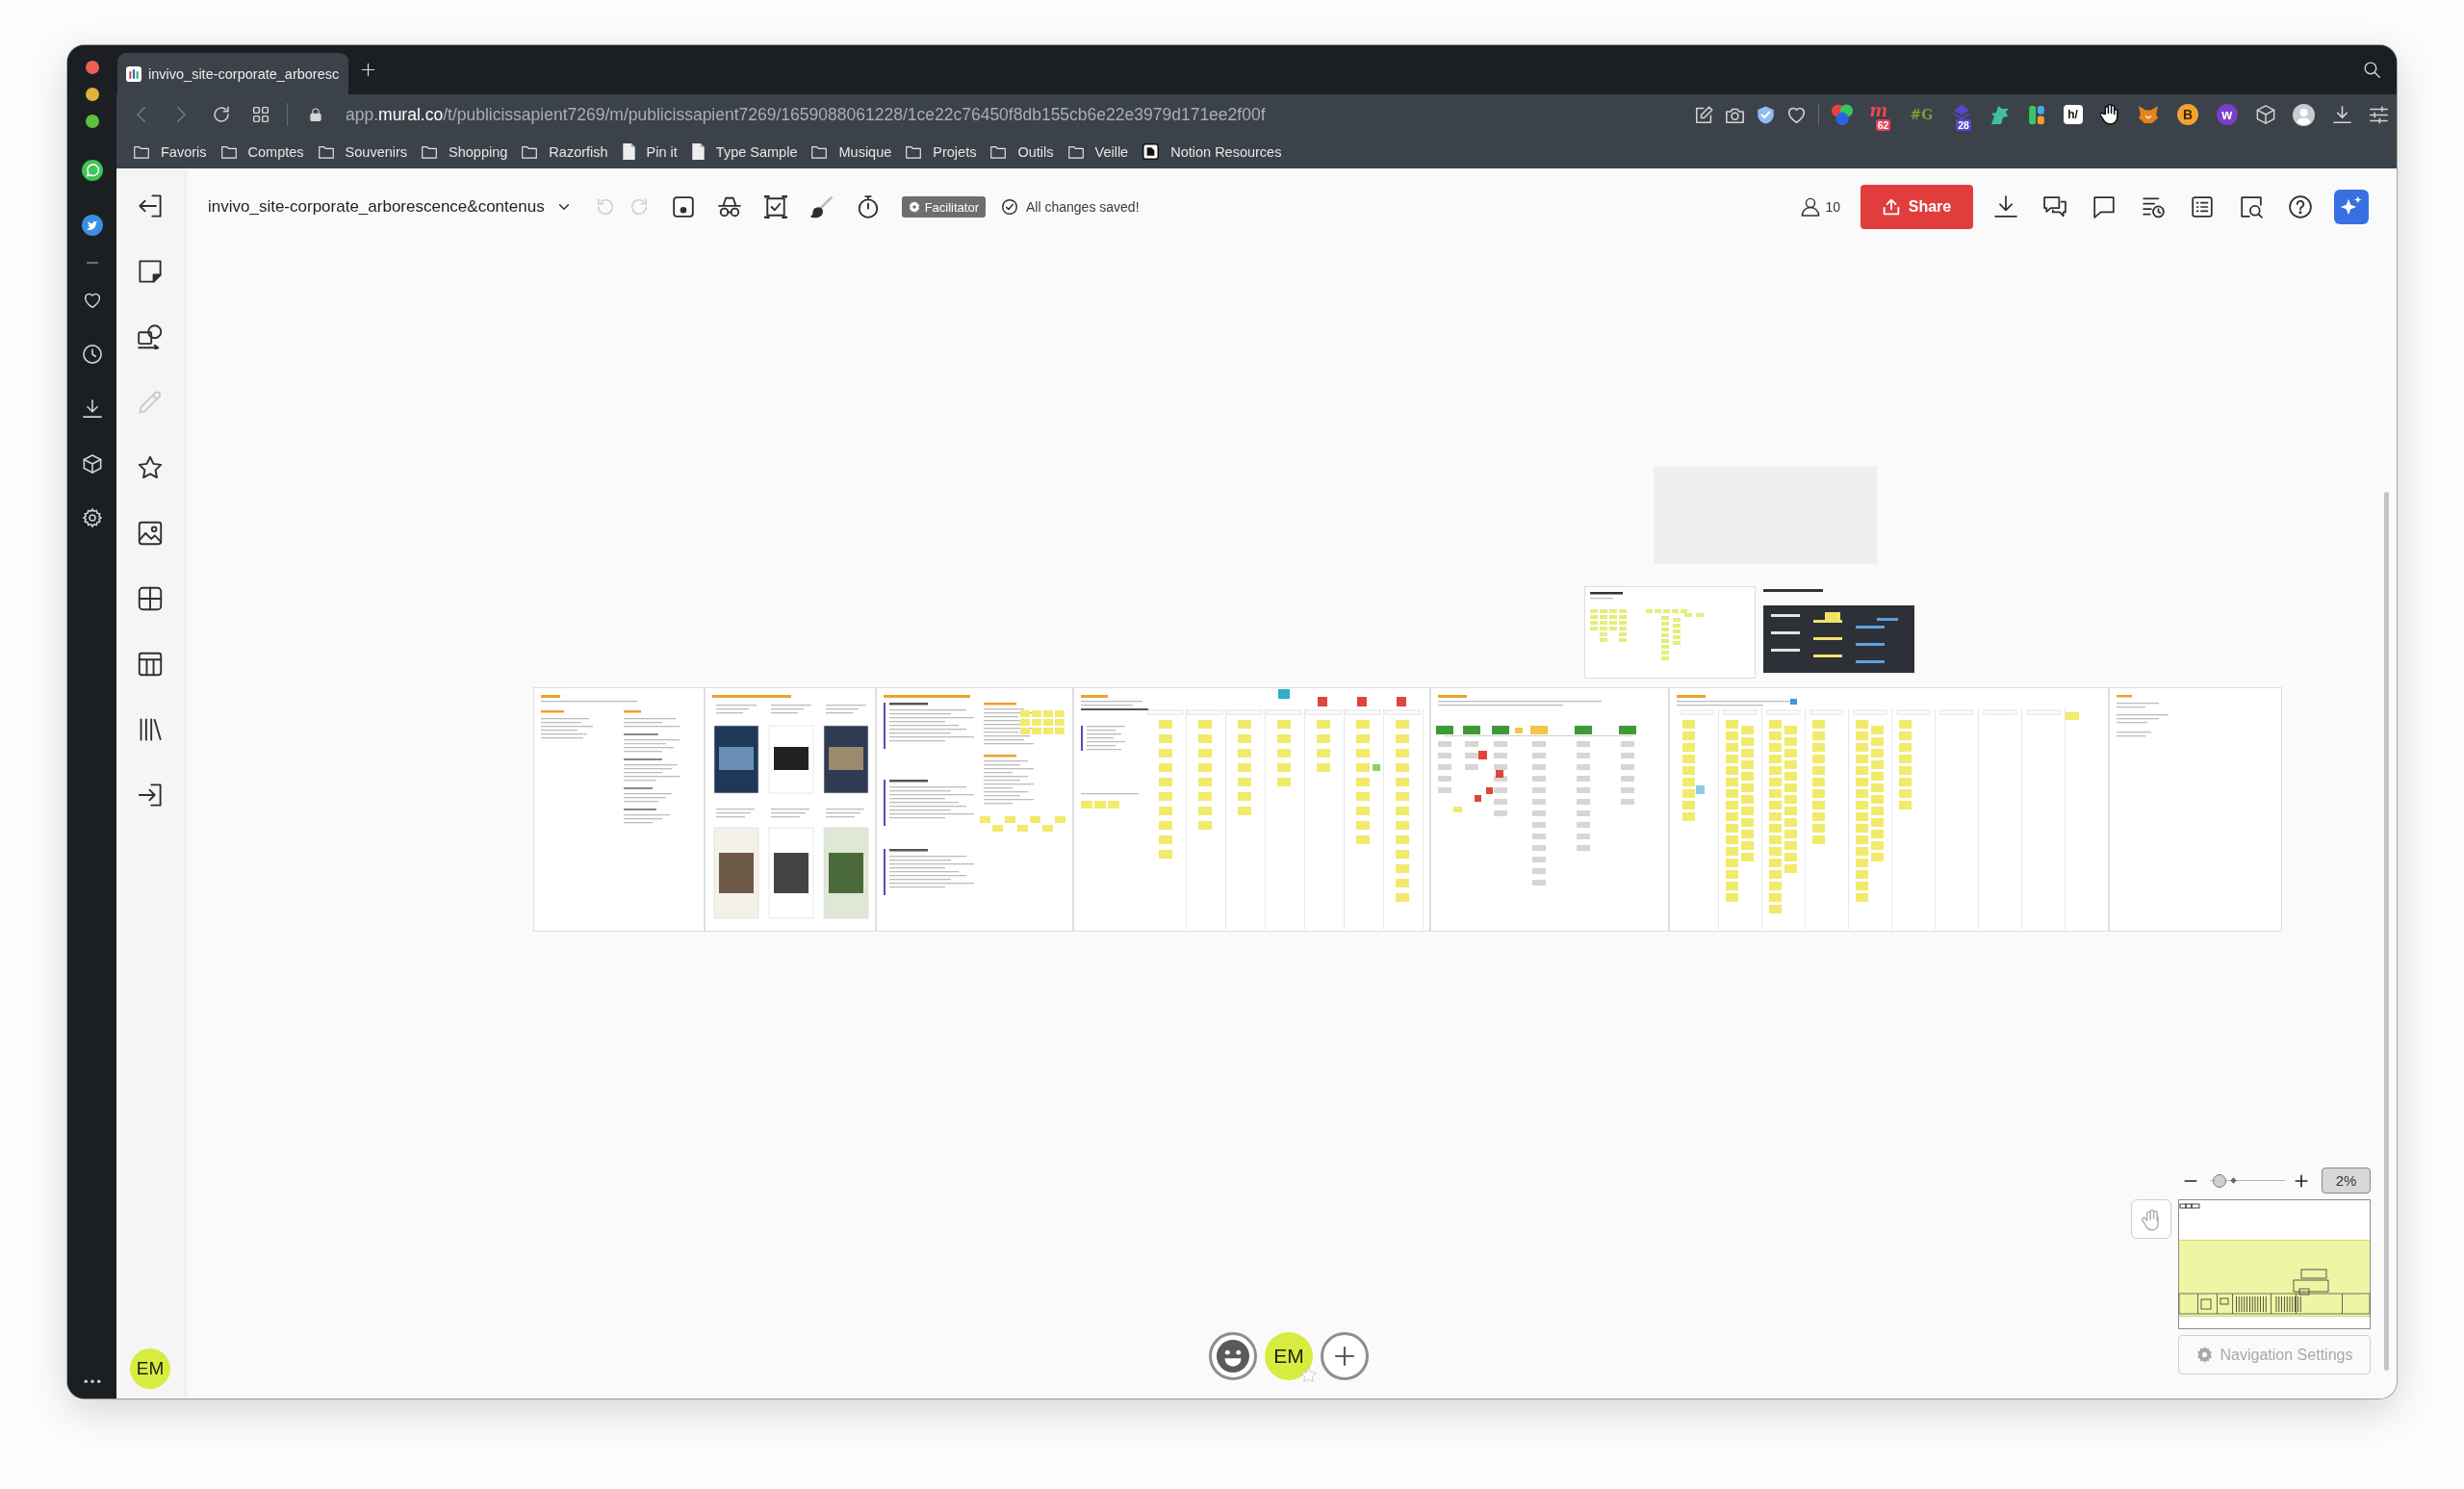  Describe the element at coordinates (1703, 114) in the screenshot. I see `edit-icon` at that location.